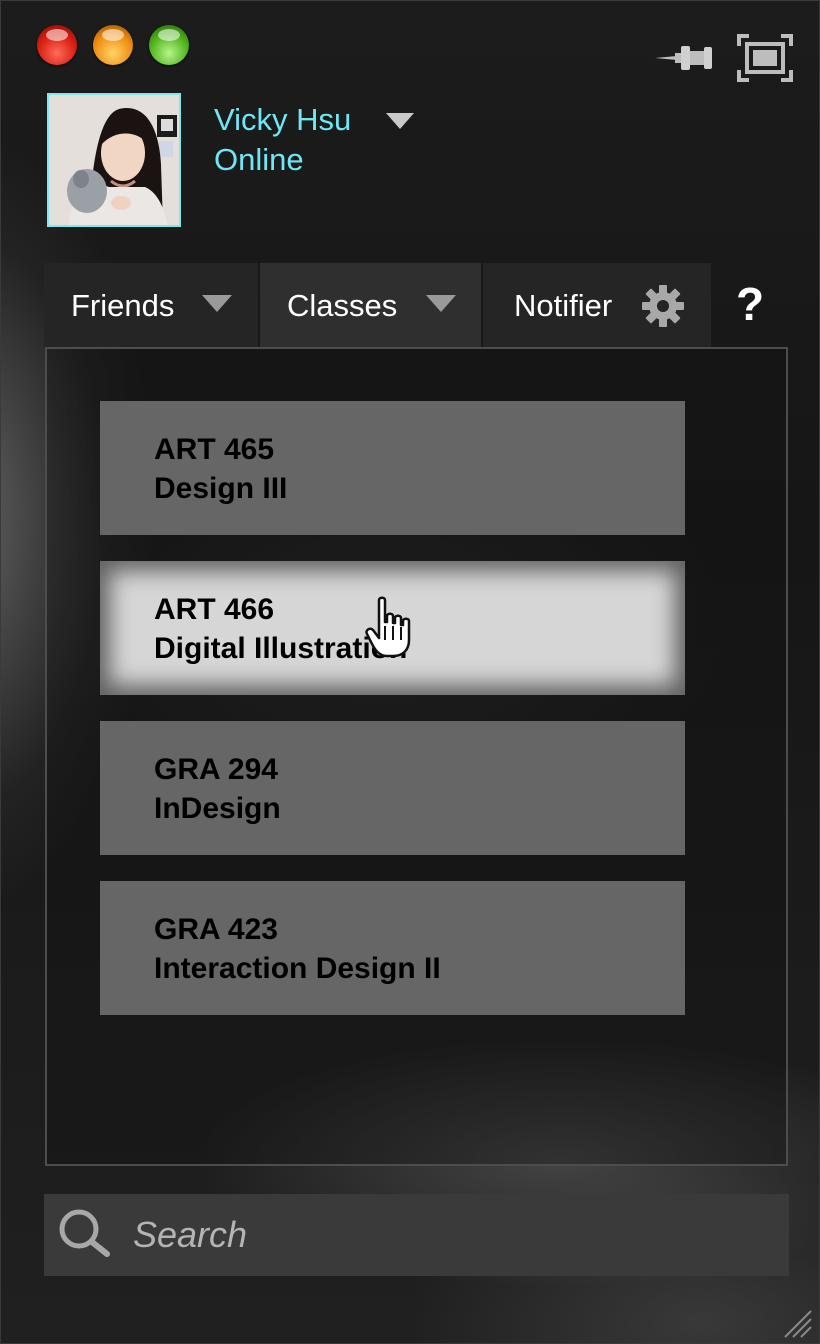 Image resolution: width=820 pixels, height=1344 pixels. I want to click on user-name: Vicky Hsu, so click(282, 120).